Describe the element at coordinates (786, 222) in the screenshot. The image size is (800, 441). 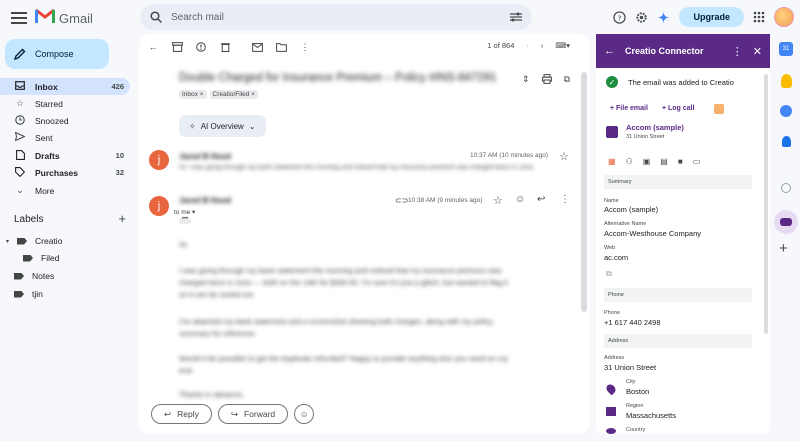
I see `creatio-addon-icon` at that location.